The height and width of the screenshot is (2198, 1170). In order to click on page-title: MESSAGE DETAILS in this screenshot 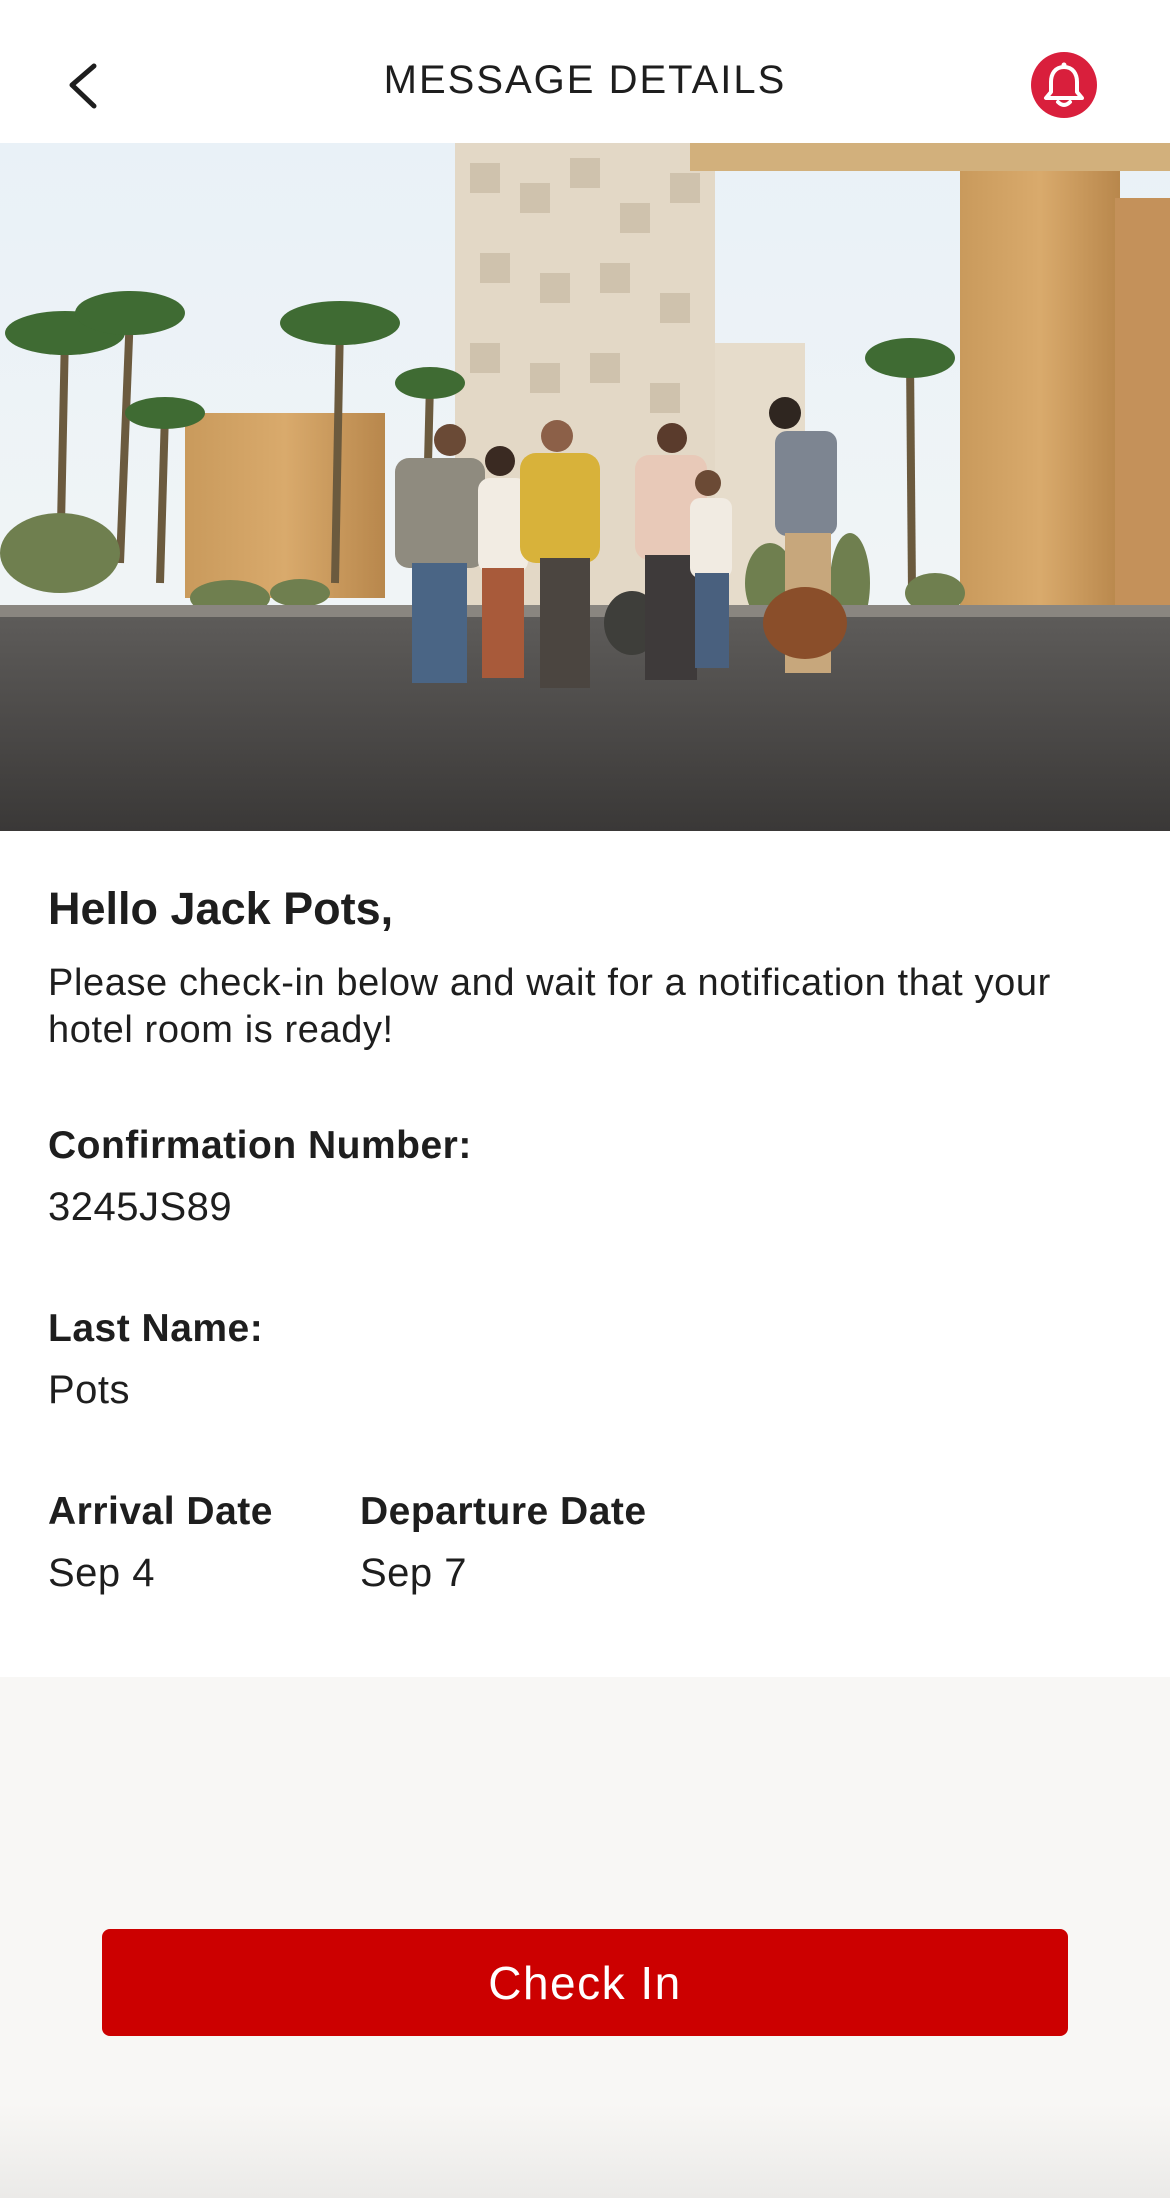, I will do `click(585, 80)`.